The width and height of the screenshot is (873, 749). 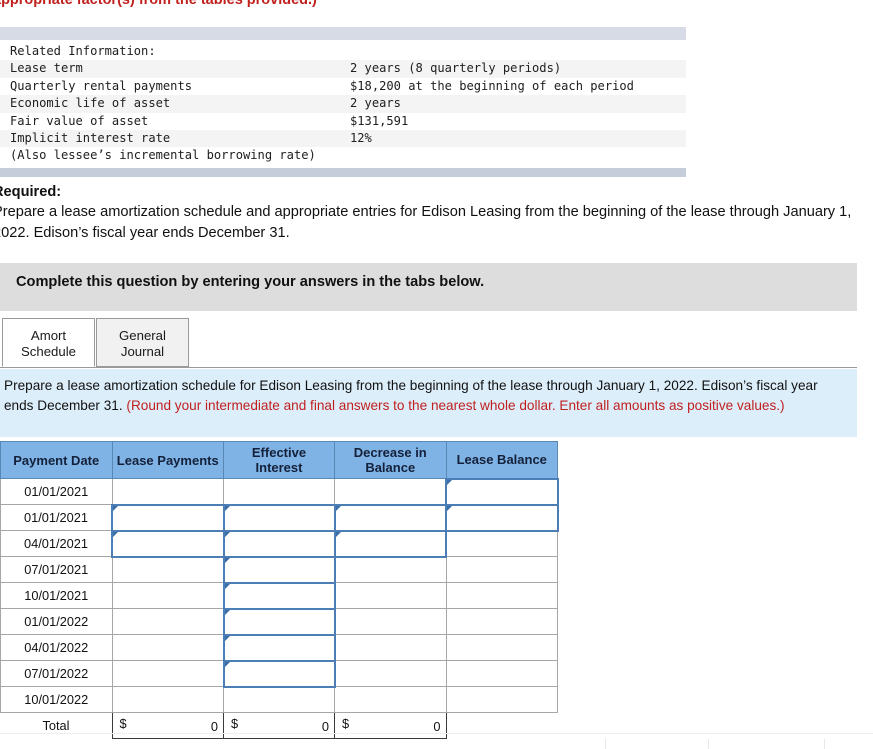 What do you see at coordinates (175, 69) in the screenshot?
I see `related-info-label: Lease term` at bounding box center [175, 69].